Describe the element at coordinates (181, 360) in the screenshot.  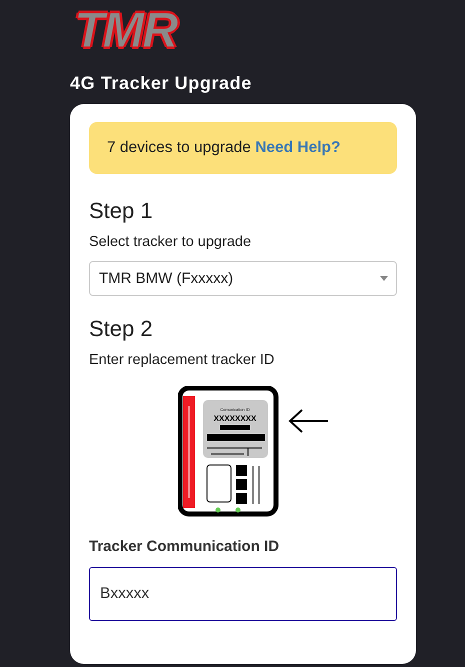
I see `step-label: Enter replacement tracker ID` at that location.